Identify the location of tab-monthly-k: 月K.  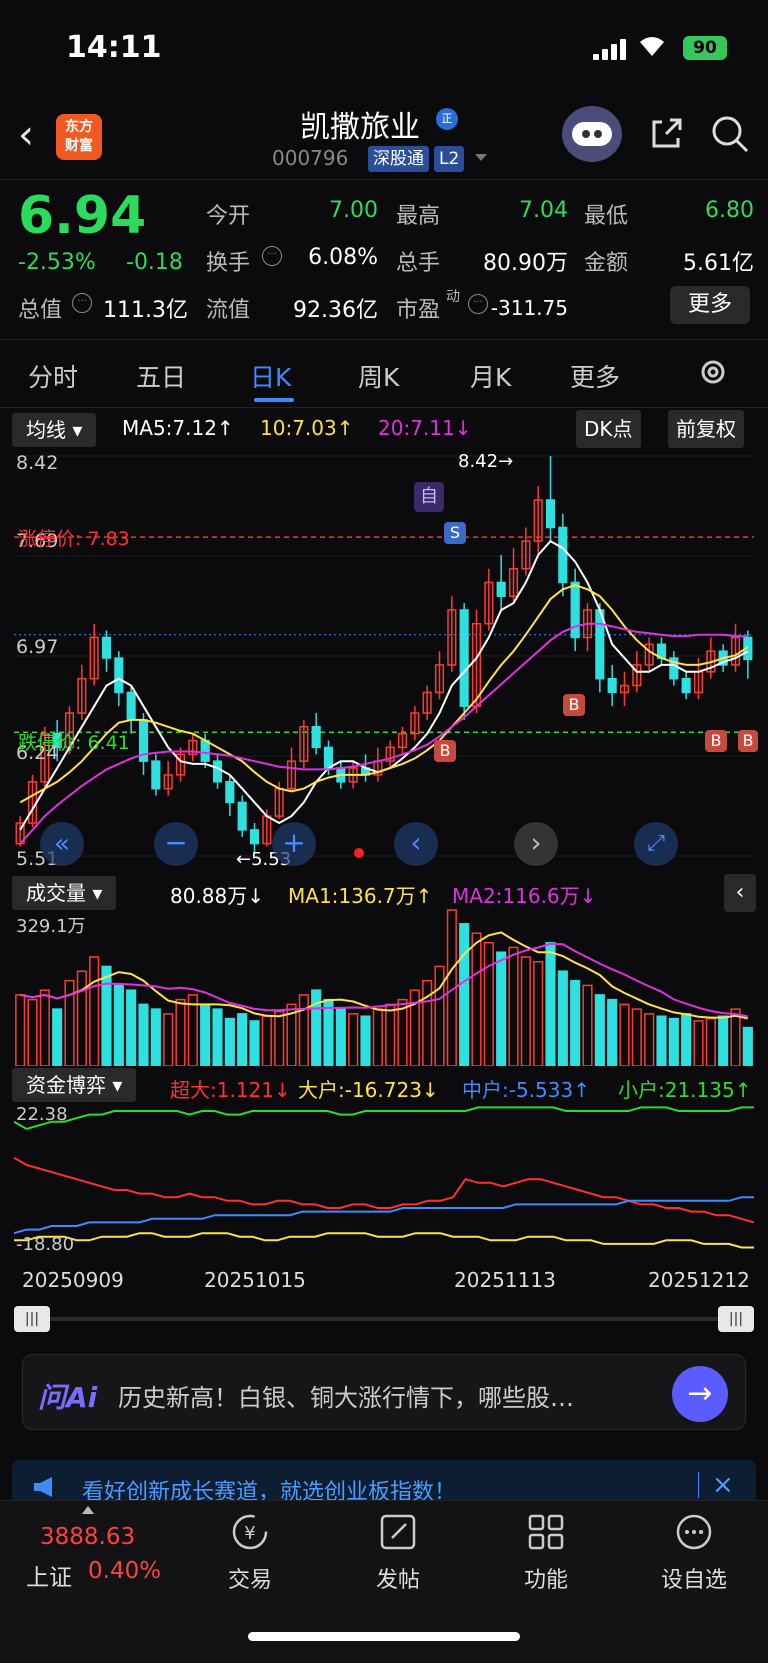
(490, 376).